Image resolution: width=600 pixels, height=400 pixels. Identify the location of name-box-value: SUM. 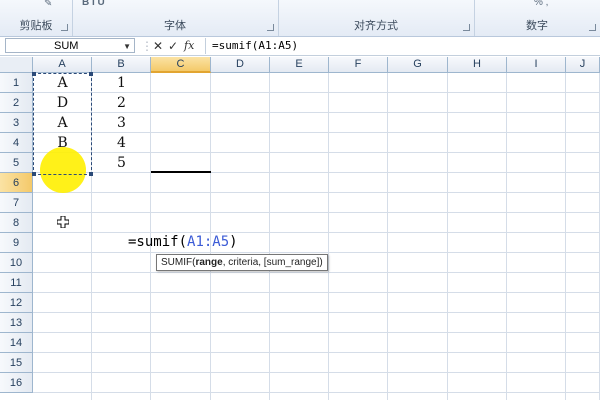
(66, 46).